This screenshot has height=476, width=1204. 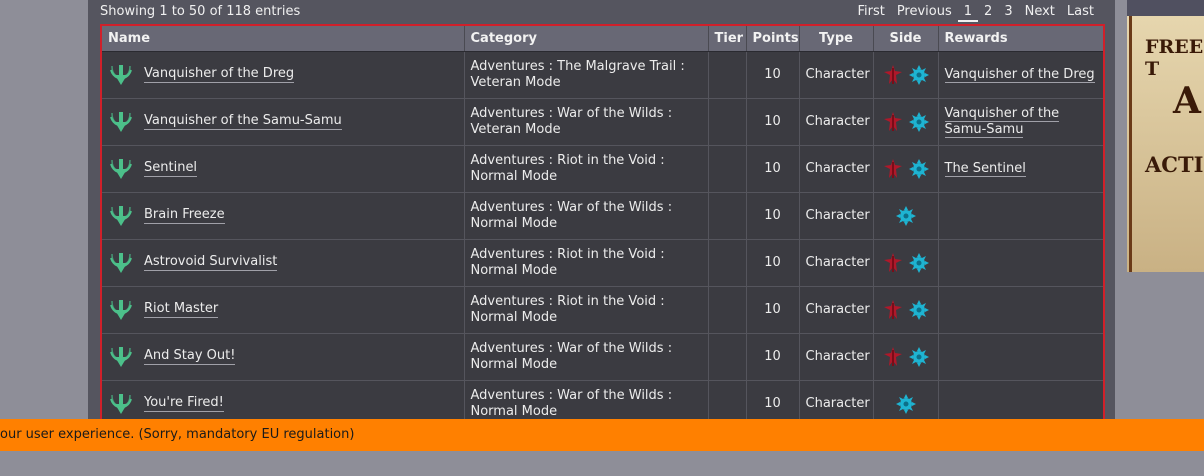 What do you see at coordinates (211, 262) in the screenshot?
I see `achievement-name-link: Astrovoid Survivalist` at bounding box center [211, 262].